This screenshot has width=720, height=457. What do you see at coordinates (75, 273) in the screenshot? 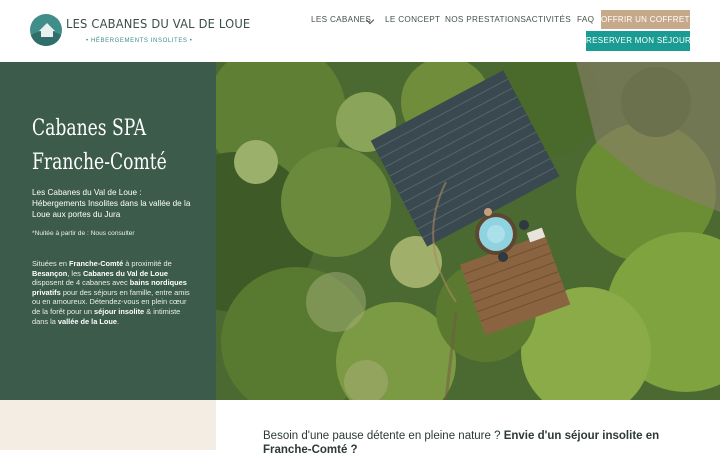
I see `description-text: , les` at bounding box center [75, 273].